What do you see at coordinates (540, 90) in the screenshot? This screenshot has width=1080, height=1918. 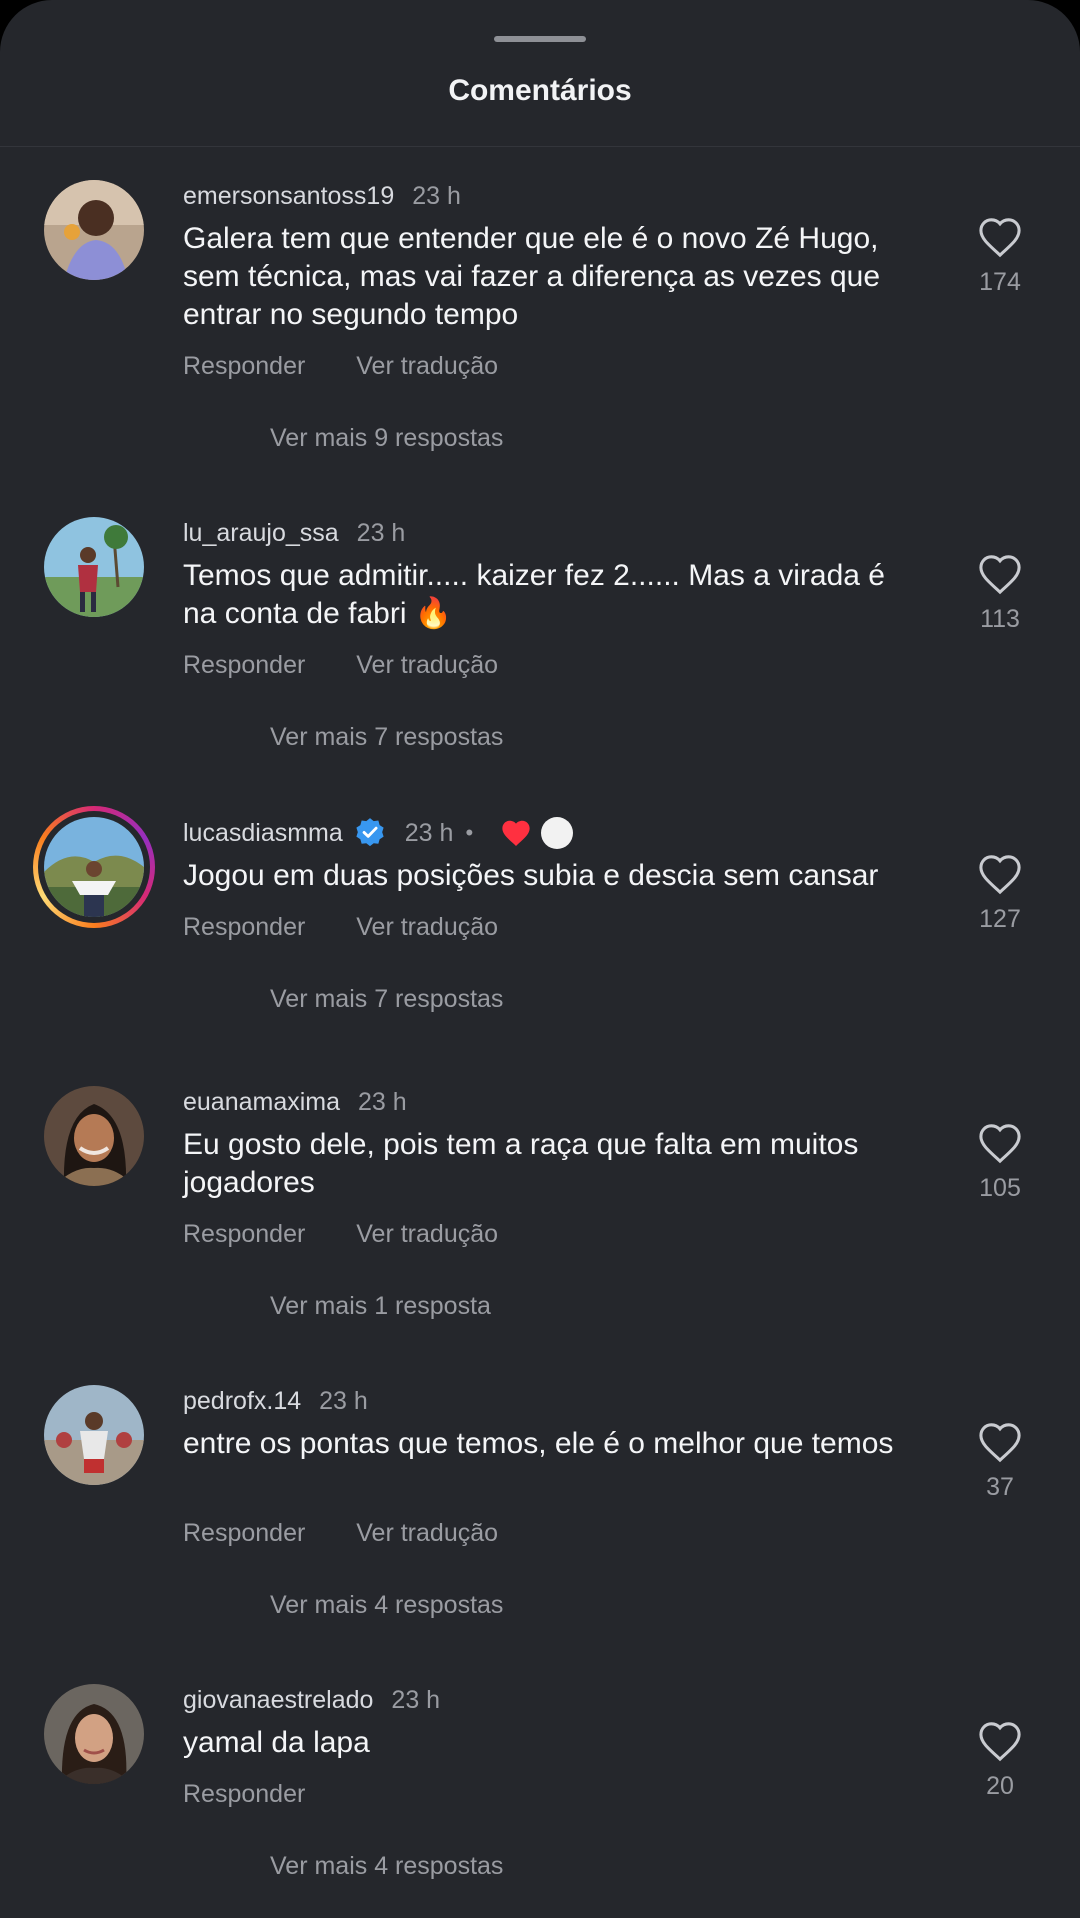 I see `sheet-title: Comentários` at bounding box center [540, 90].